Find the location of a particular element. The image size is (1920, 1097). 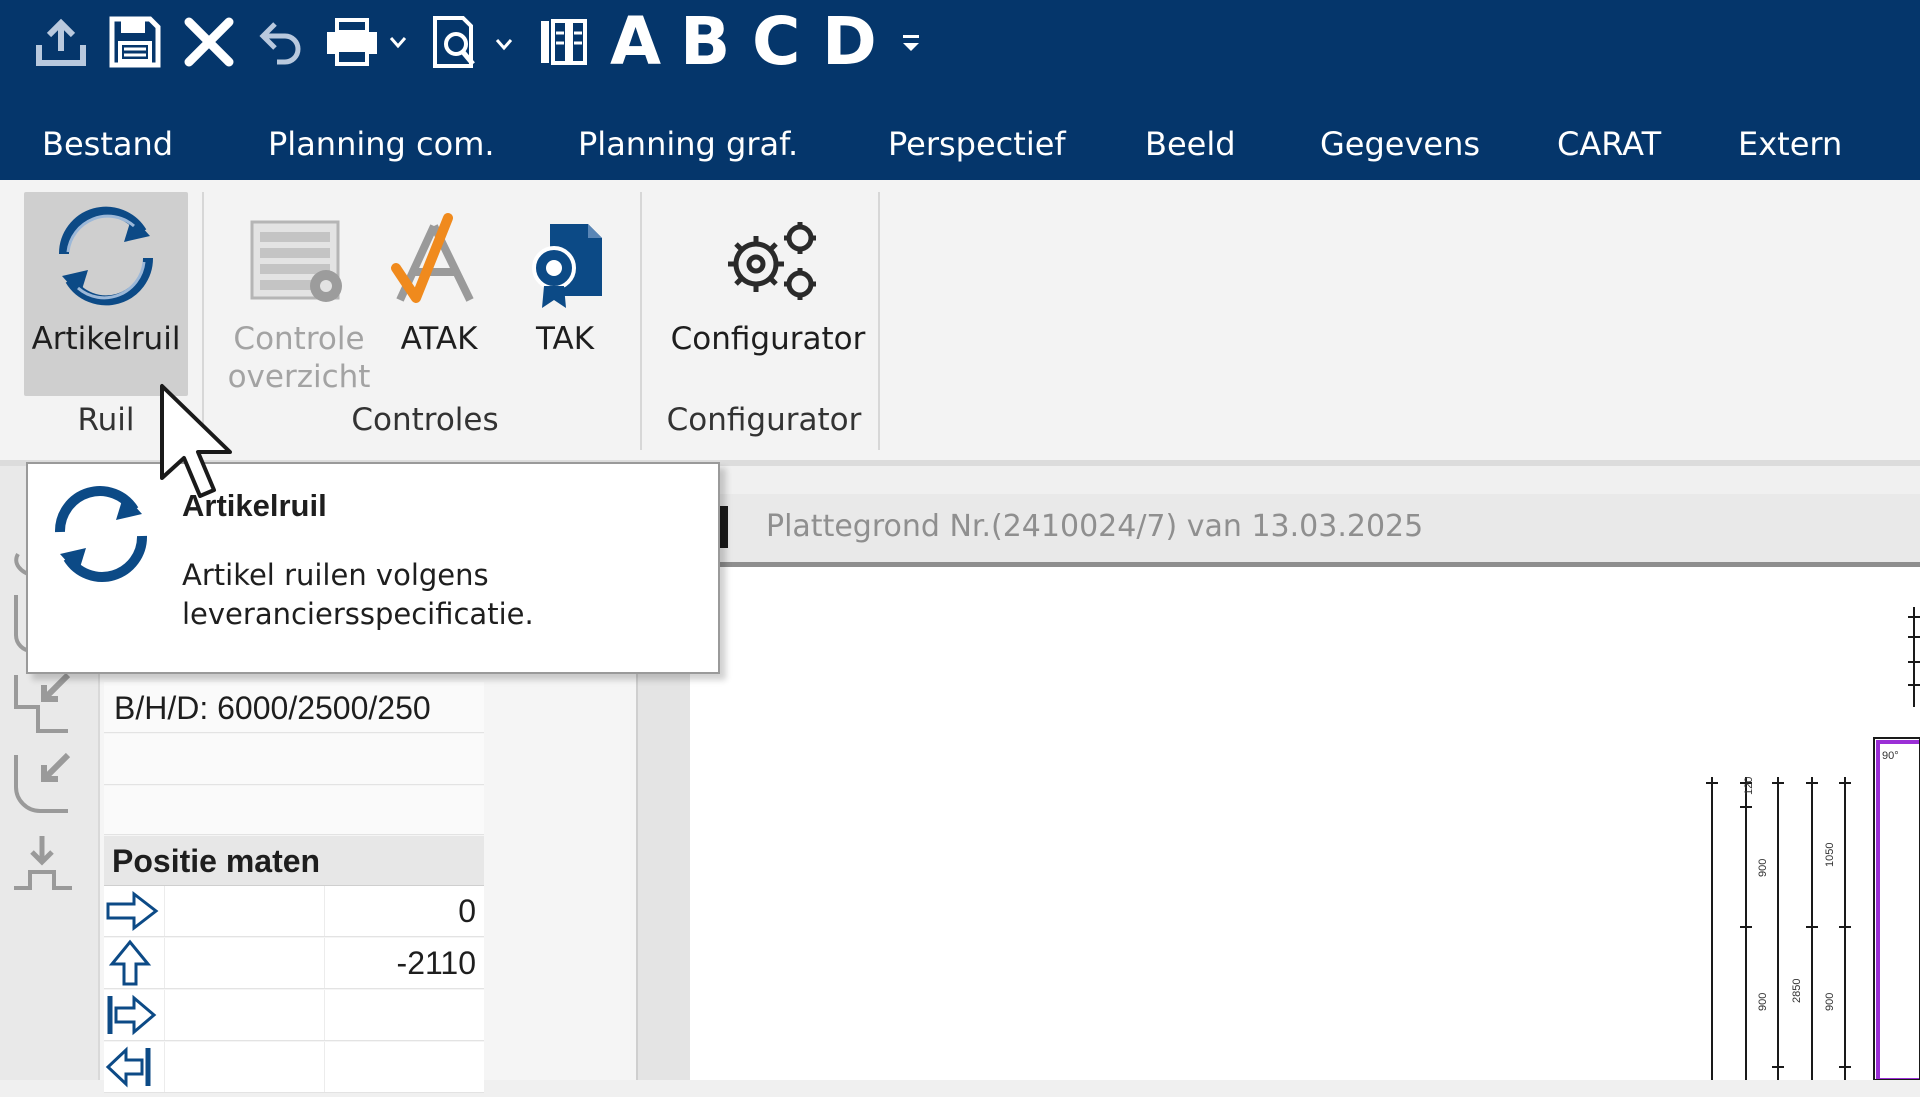

menu-extern: Extern is located at coordinates (1790, 144).